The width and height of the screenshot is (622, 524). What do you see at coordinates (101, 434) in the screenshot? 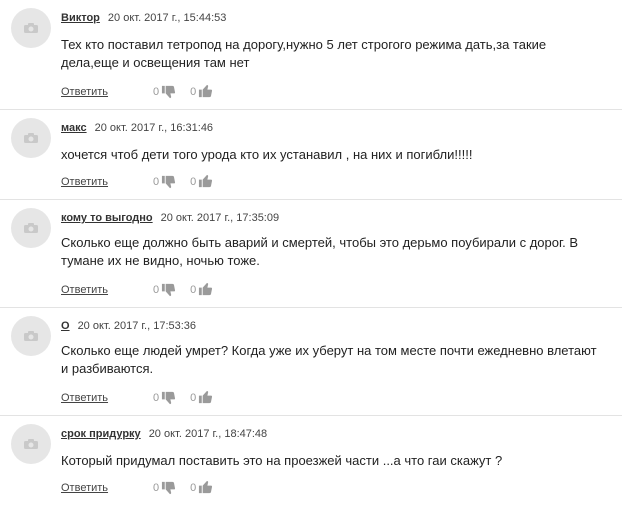
I see `comment-author: срок придурку` at bounding box center [101, 434].